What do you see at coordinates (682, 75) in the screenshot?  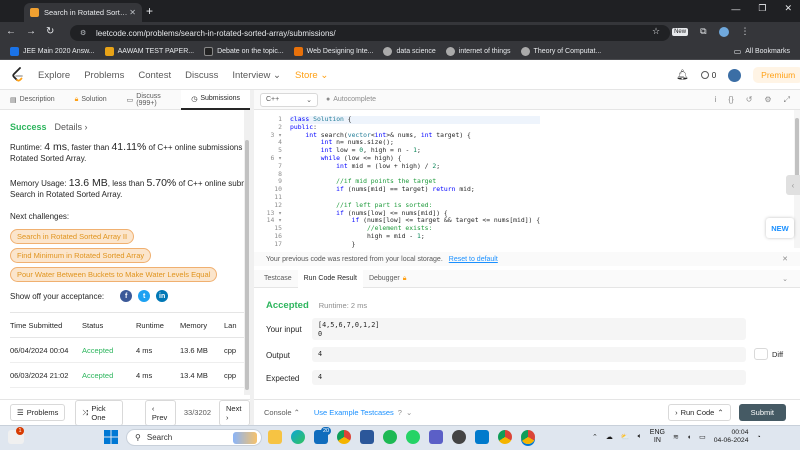 I see `bell-icon: 🔔︎` at bounding box center [682, 75].